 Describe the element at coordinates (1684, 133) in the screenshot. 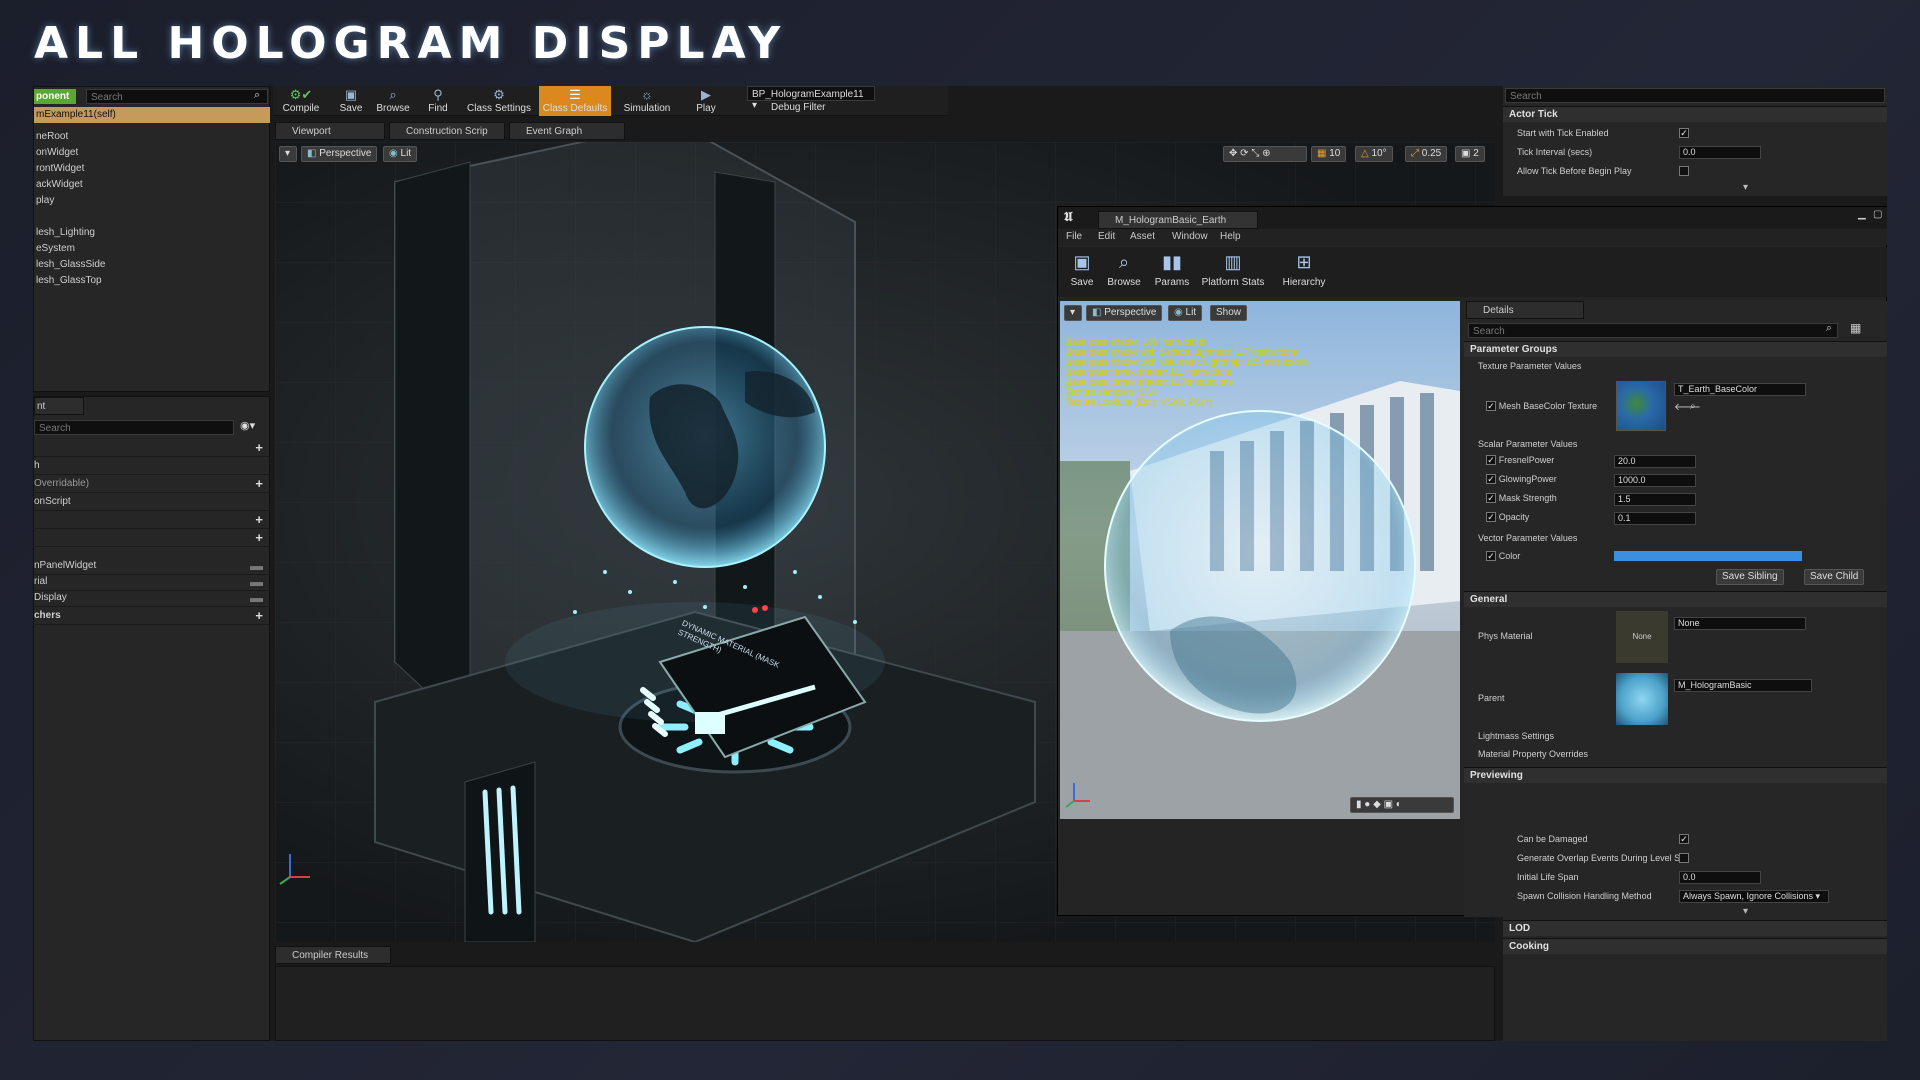

I see `start-tick-checkbox: ✓` at that location.